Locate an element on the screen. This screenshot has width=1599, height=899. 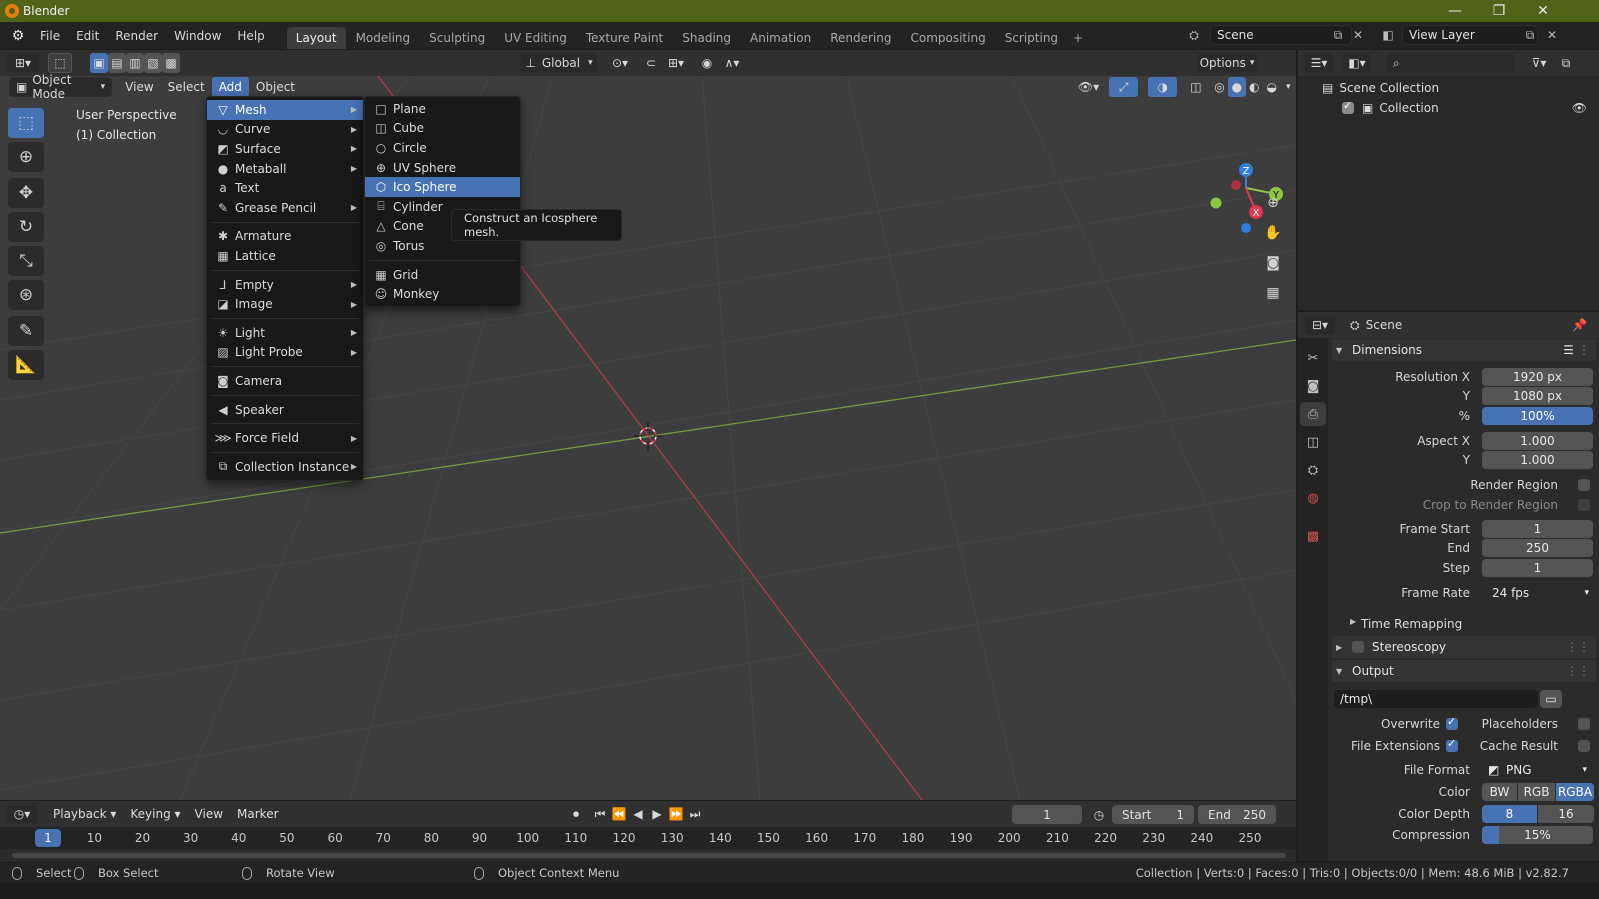
aspect-x-field: 1.000 is located at coordinates (1537, 441).